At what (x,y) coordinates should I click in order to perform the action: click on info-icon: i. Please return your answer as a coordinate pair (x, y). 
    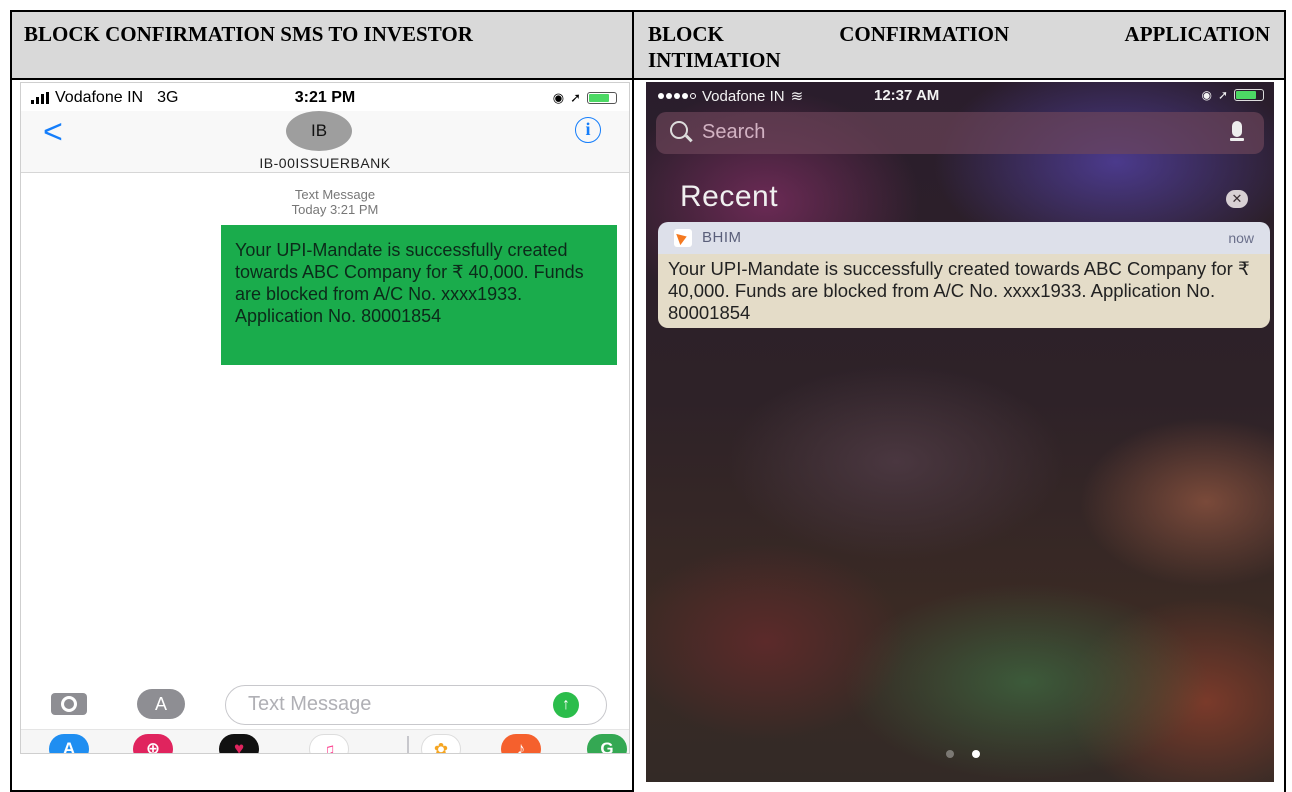
    Looking at the image, I should click on (588, 130).